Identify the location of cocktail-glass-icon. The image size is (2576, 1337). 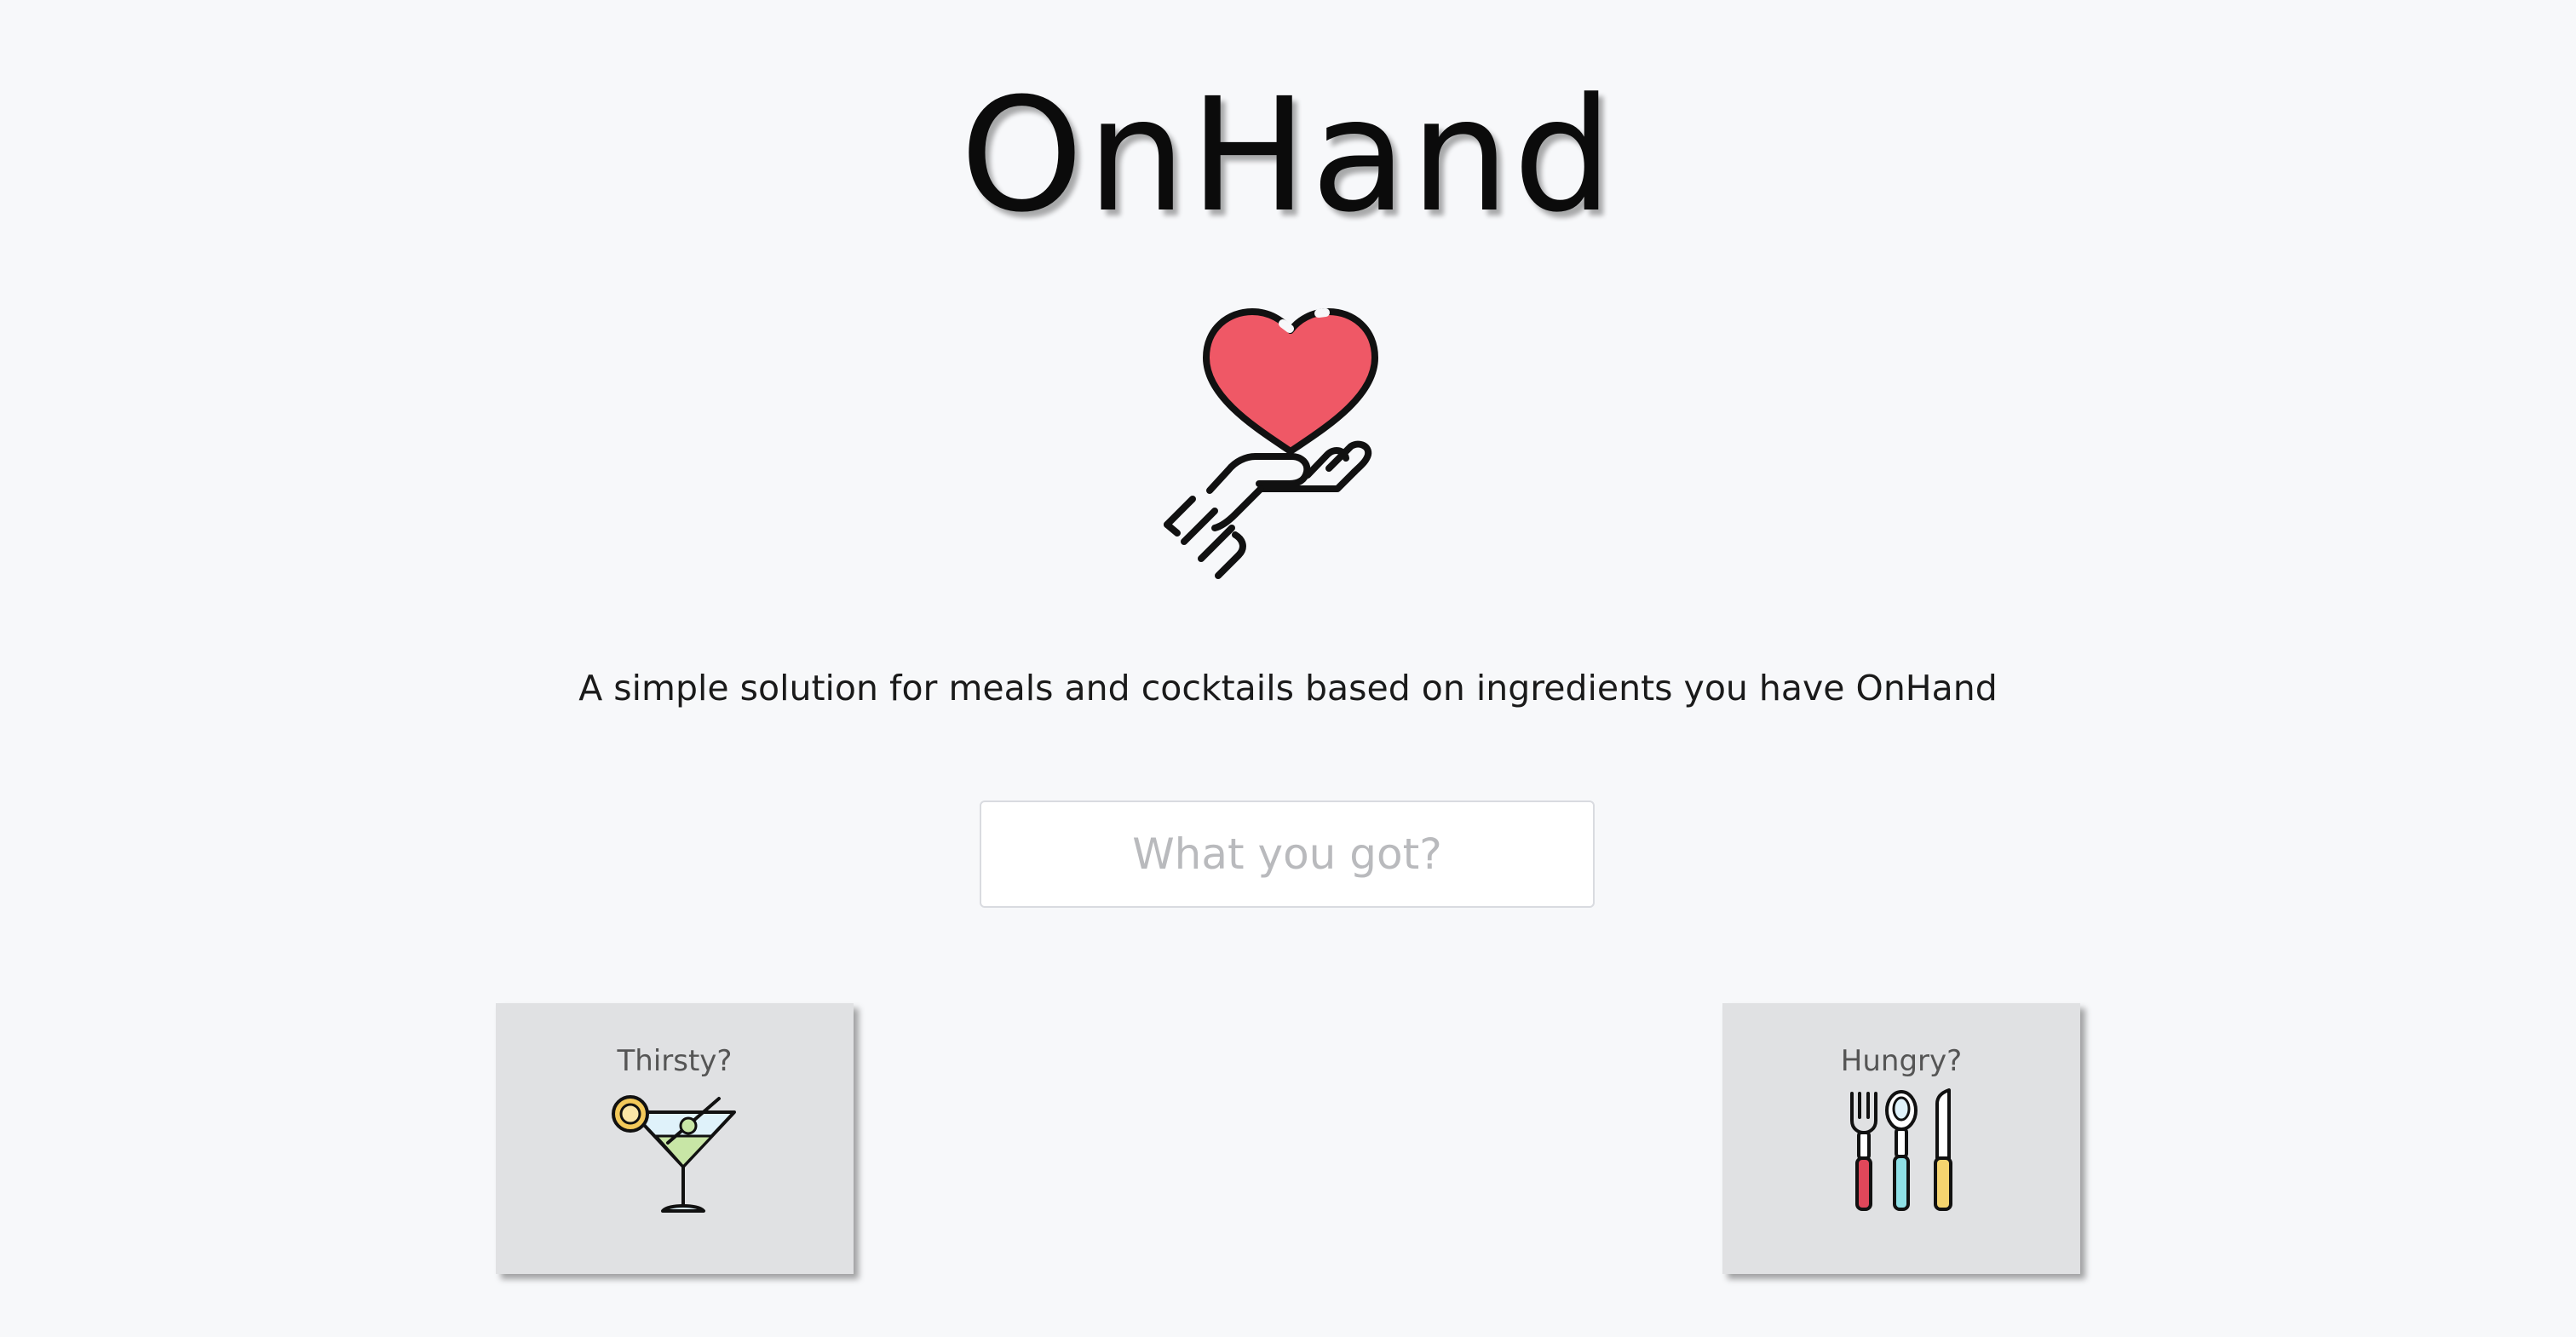
(674, 1154).